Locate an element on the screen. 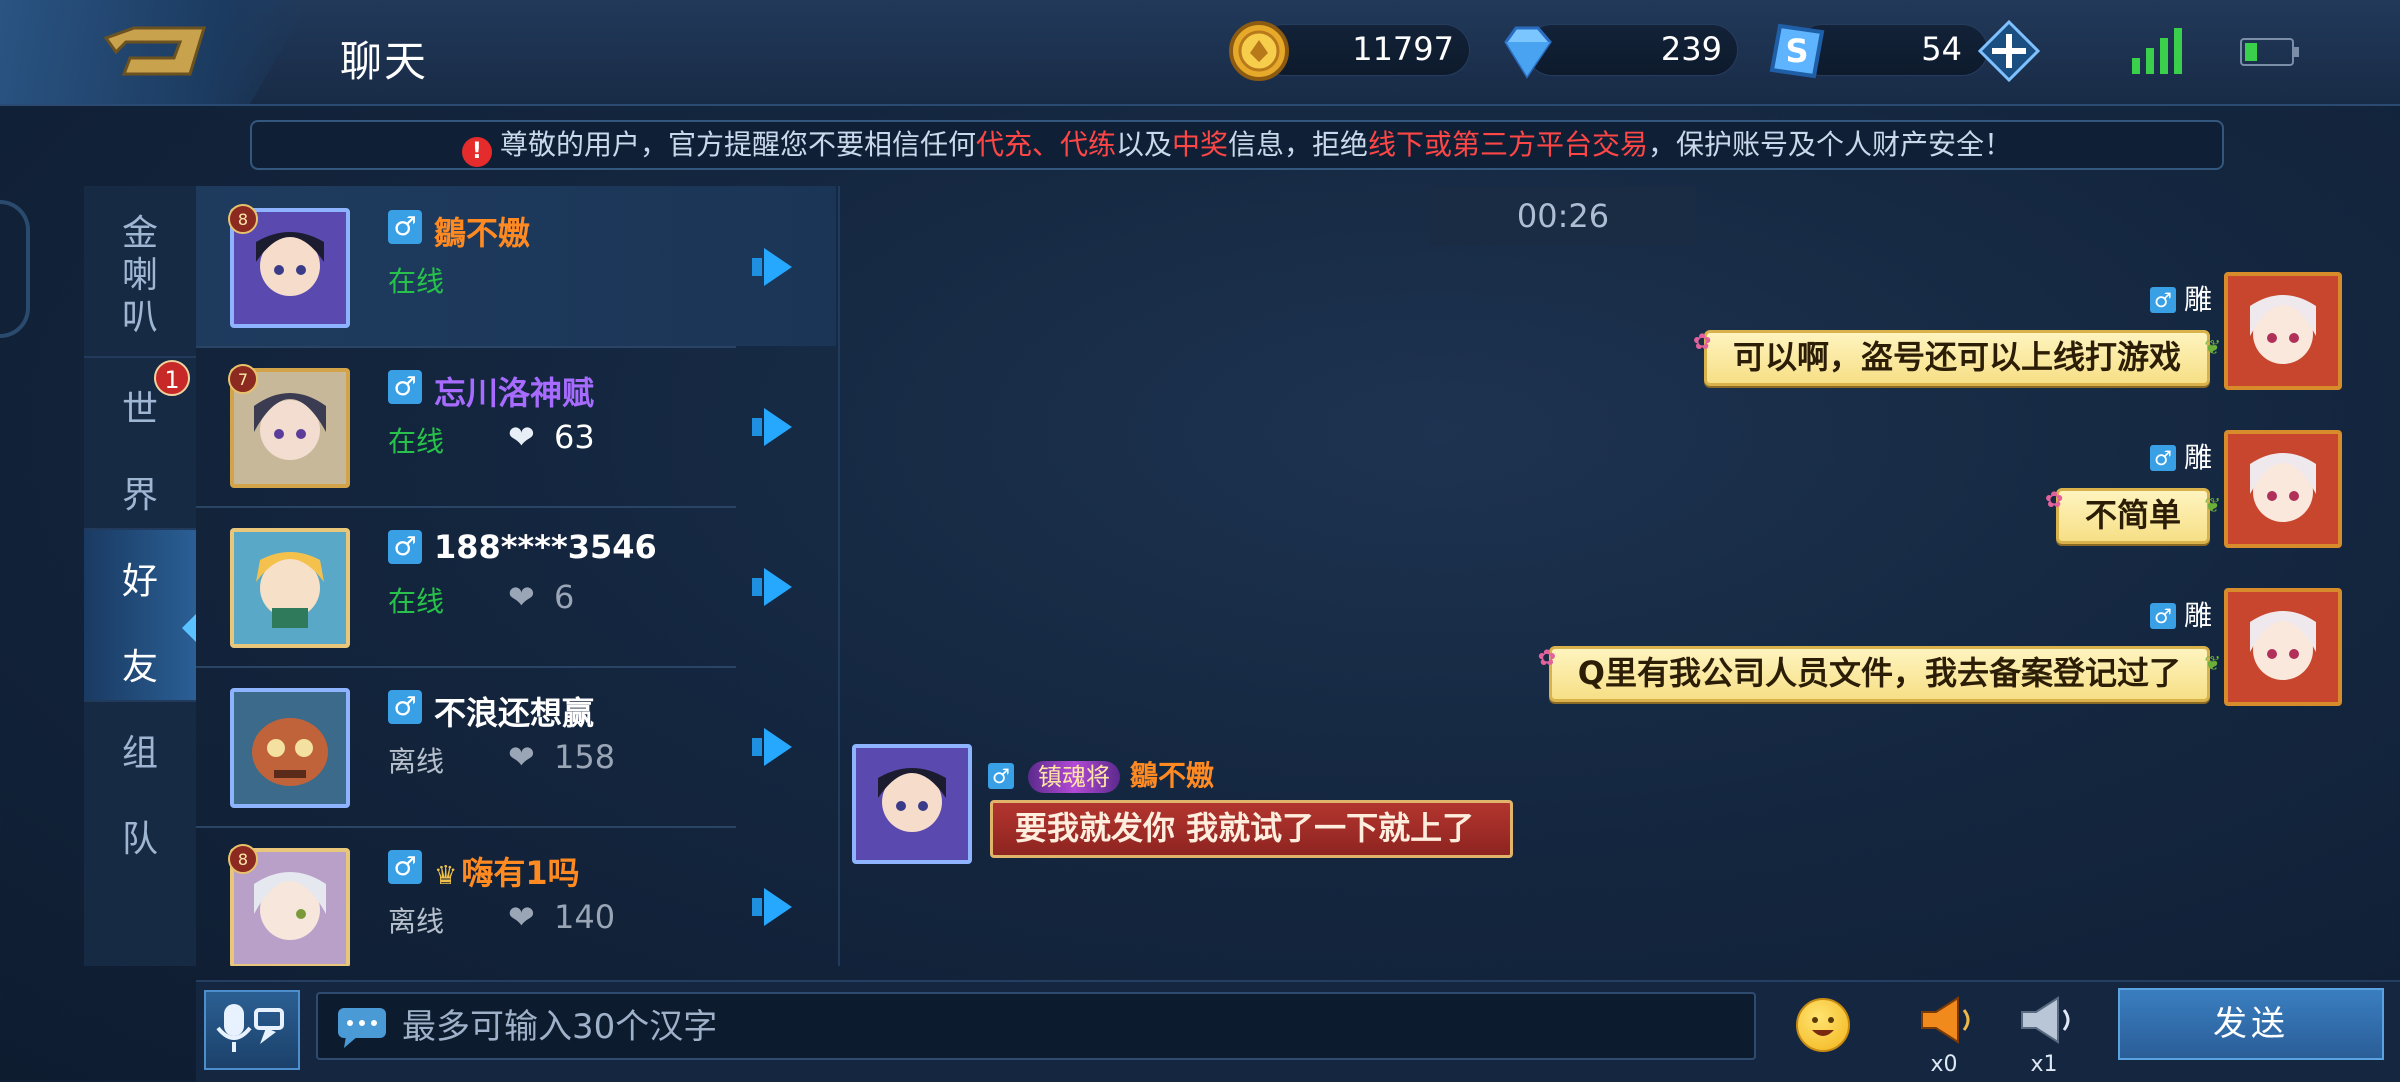 The height and width of the screenshot is (1082, 2400). voice-toggle-button is located at coordinates (252, 1030).